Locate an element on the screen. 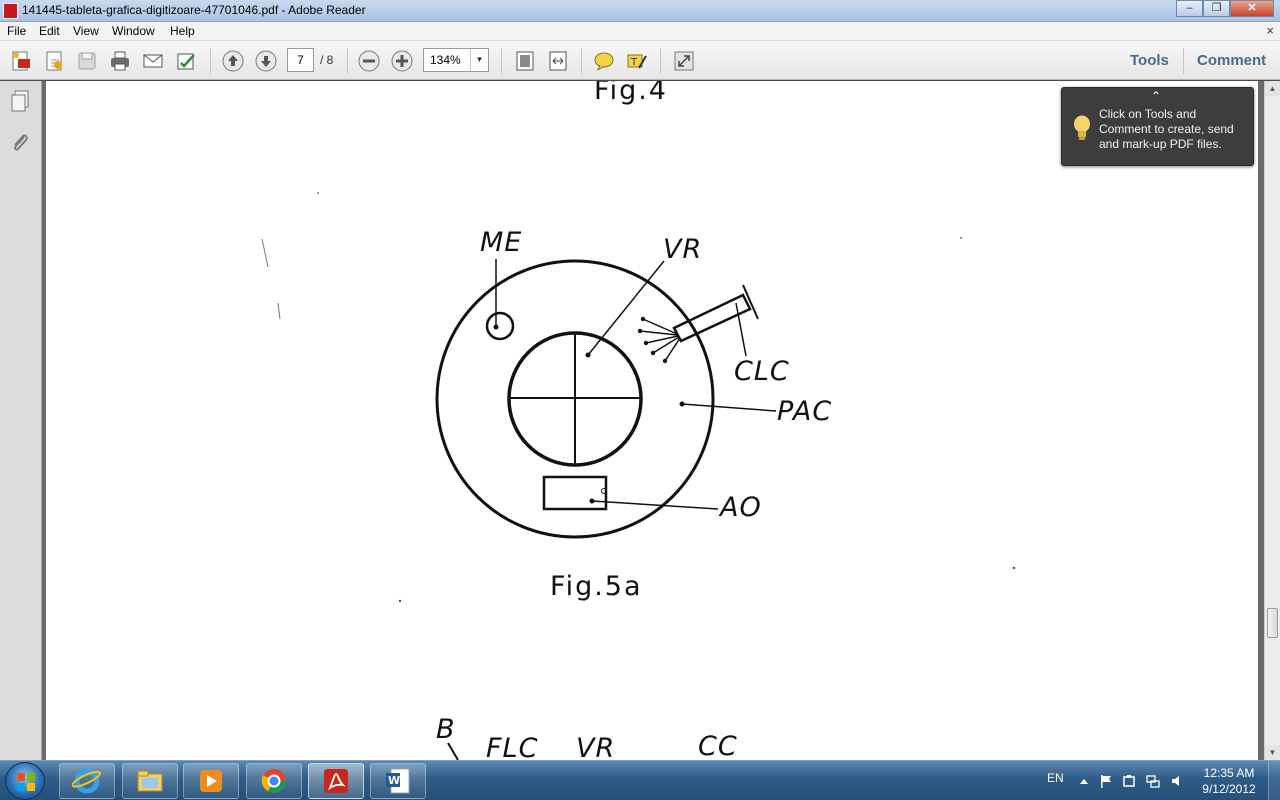  clock-time: 12:35 AM is located at coordinates (1229, 773).